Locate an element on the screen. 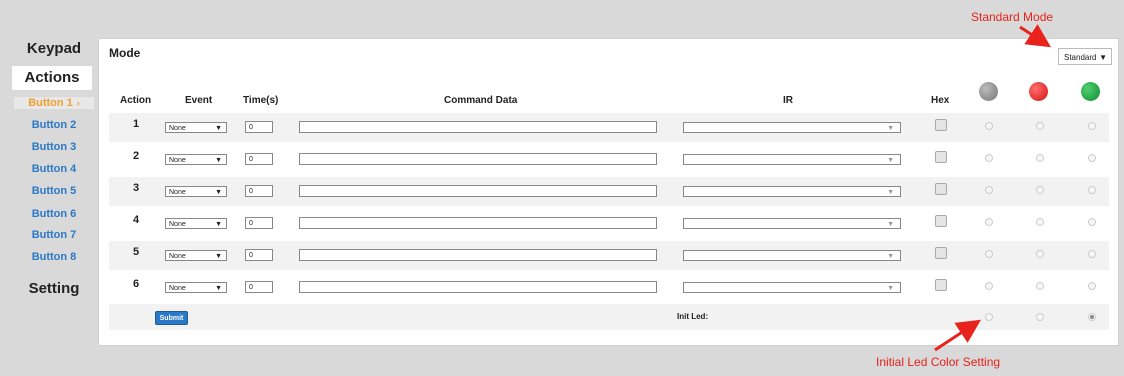  sidebar-actions: Actions is located at coordinates (52, 78).